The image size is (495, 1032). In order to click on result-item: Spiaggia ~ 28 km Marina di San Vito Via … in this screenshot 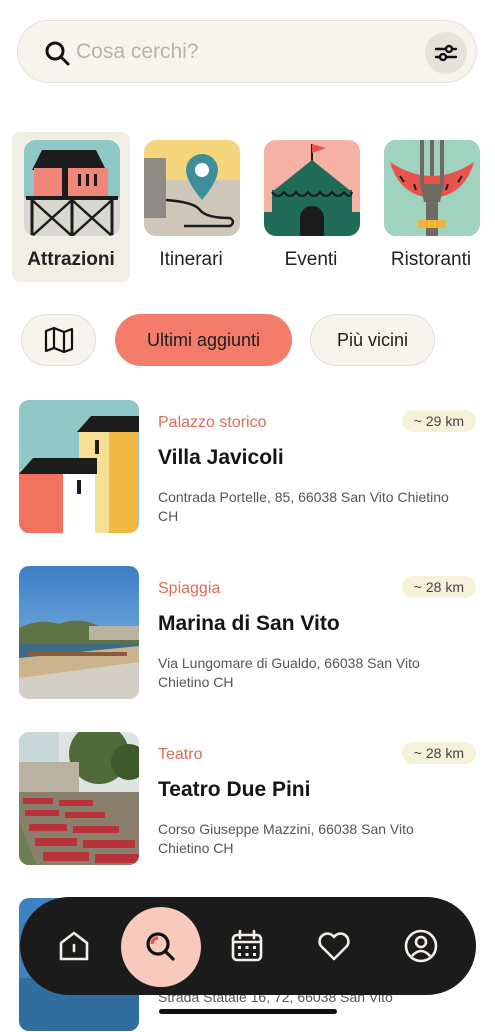, I will do `click(249, 633)`.